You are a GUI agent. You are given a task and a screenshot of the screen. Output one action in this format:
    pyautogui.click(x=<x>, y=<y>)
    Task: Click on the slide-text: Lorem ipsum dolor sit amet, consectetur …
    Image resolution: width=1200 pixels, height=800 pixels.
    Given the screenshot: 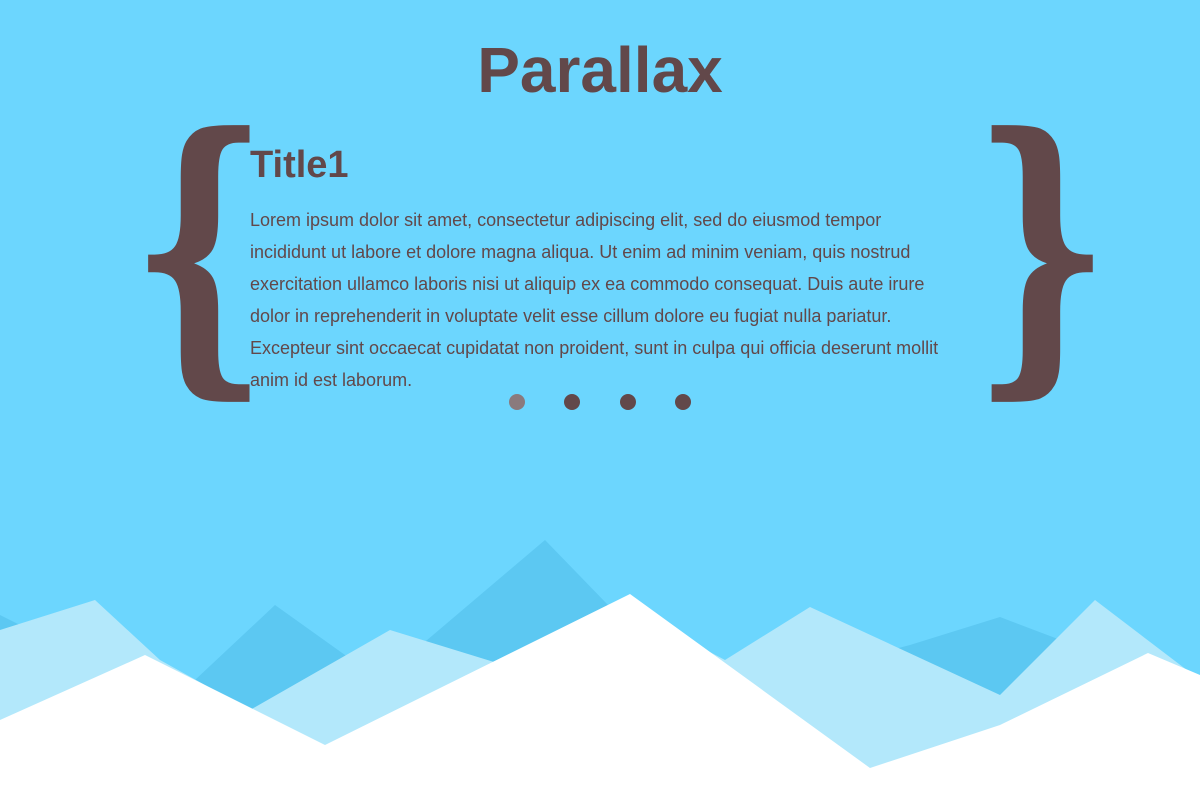 What is the action you would take?
    pyautogui.click(x=594, y=300)
    